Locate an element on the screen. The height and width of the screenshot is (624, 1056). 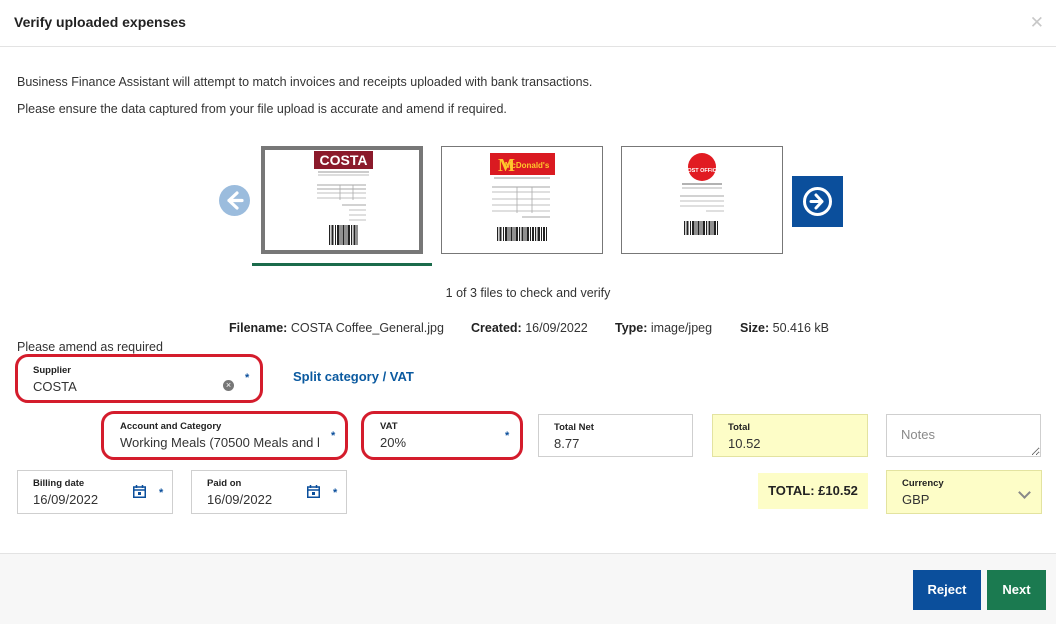
arrow-left-circle-icon is located at coordinates (234, 203).